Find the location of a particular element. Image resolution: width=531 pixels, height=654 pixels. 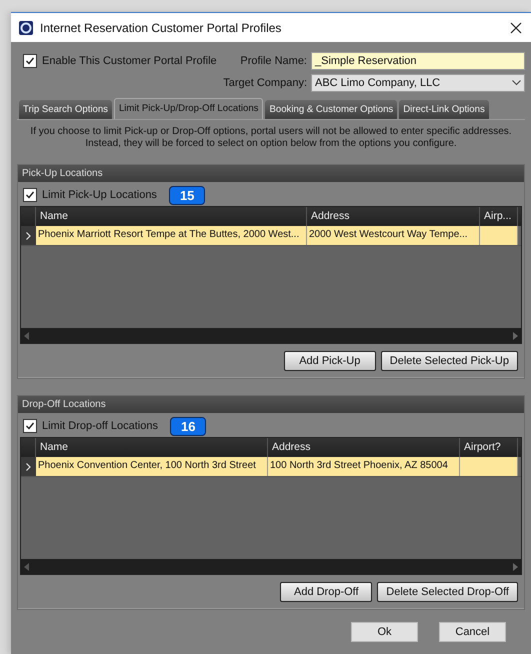

checkbox-label: Enable This Customer Portal Profile is located at coordinates (129, 61).